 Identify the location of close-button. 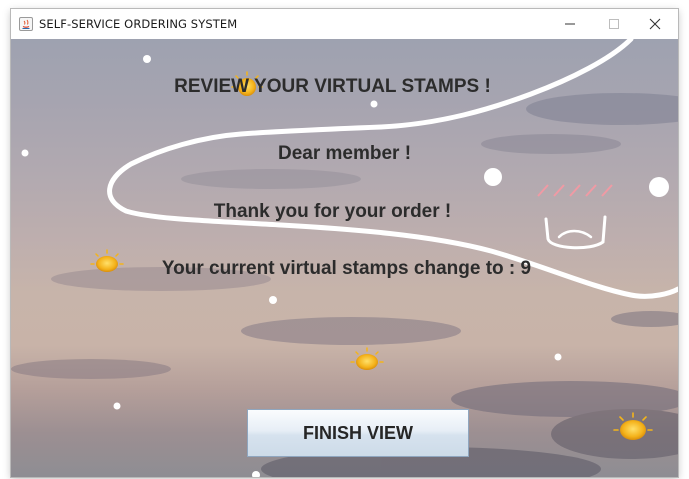
(655, 24).